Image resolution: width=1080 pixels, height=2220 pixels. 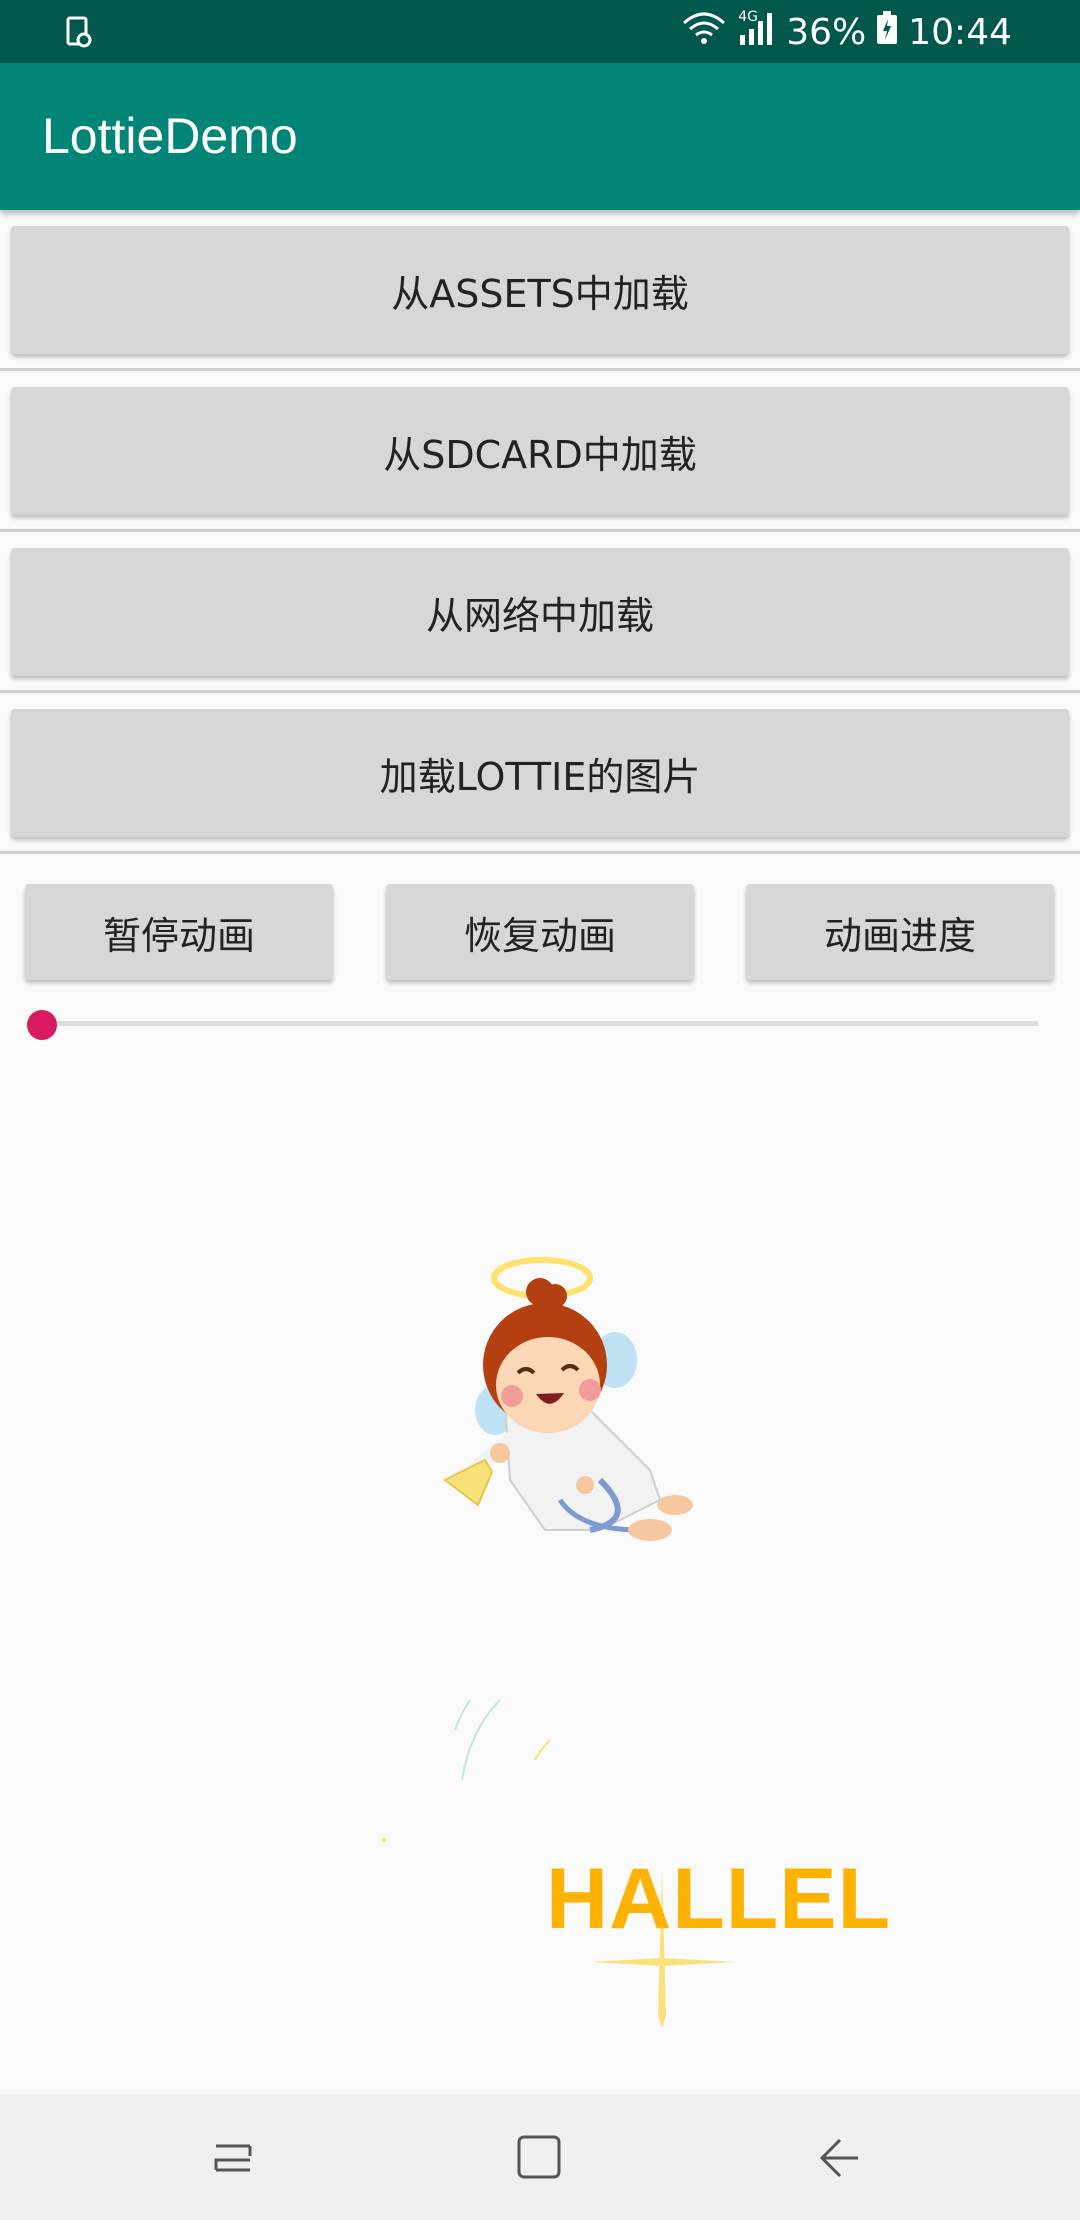 I want to click on load-from-sdcard-button: 从SDCARD中加载, so click(x=540, y=451).